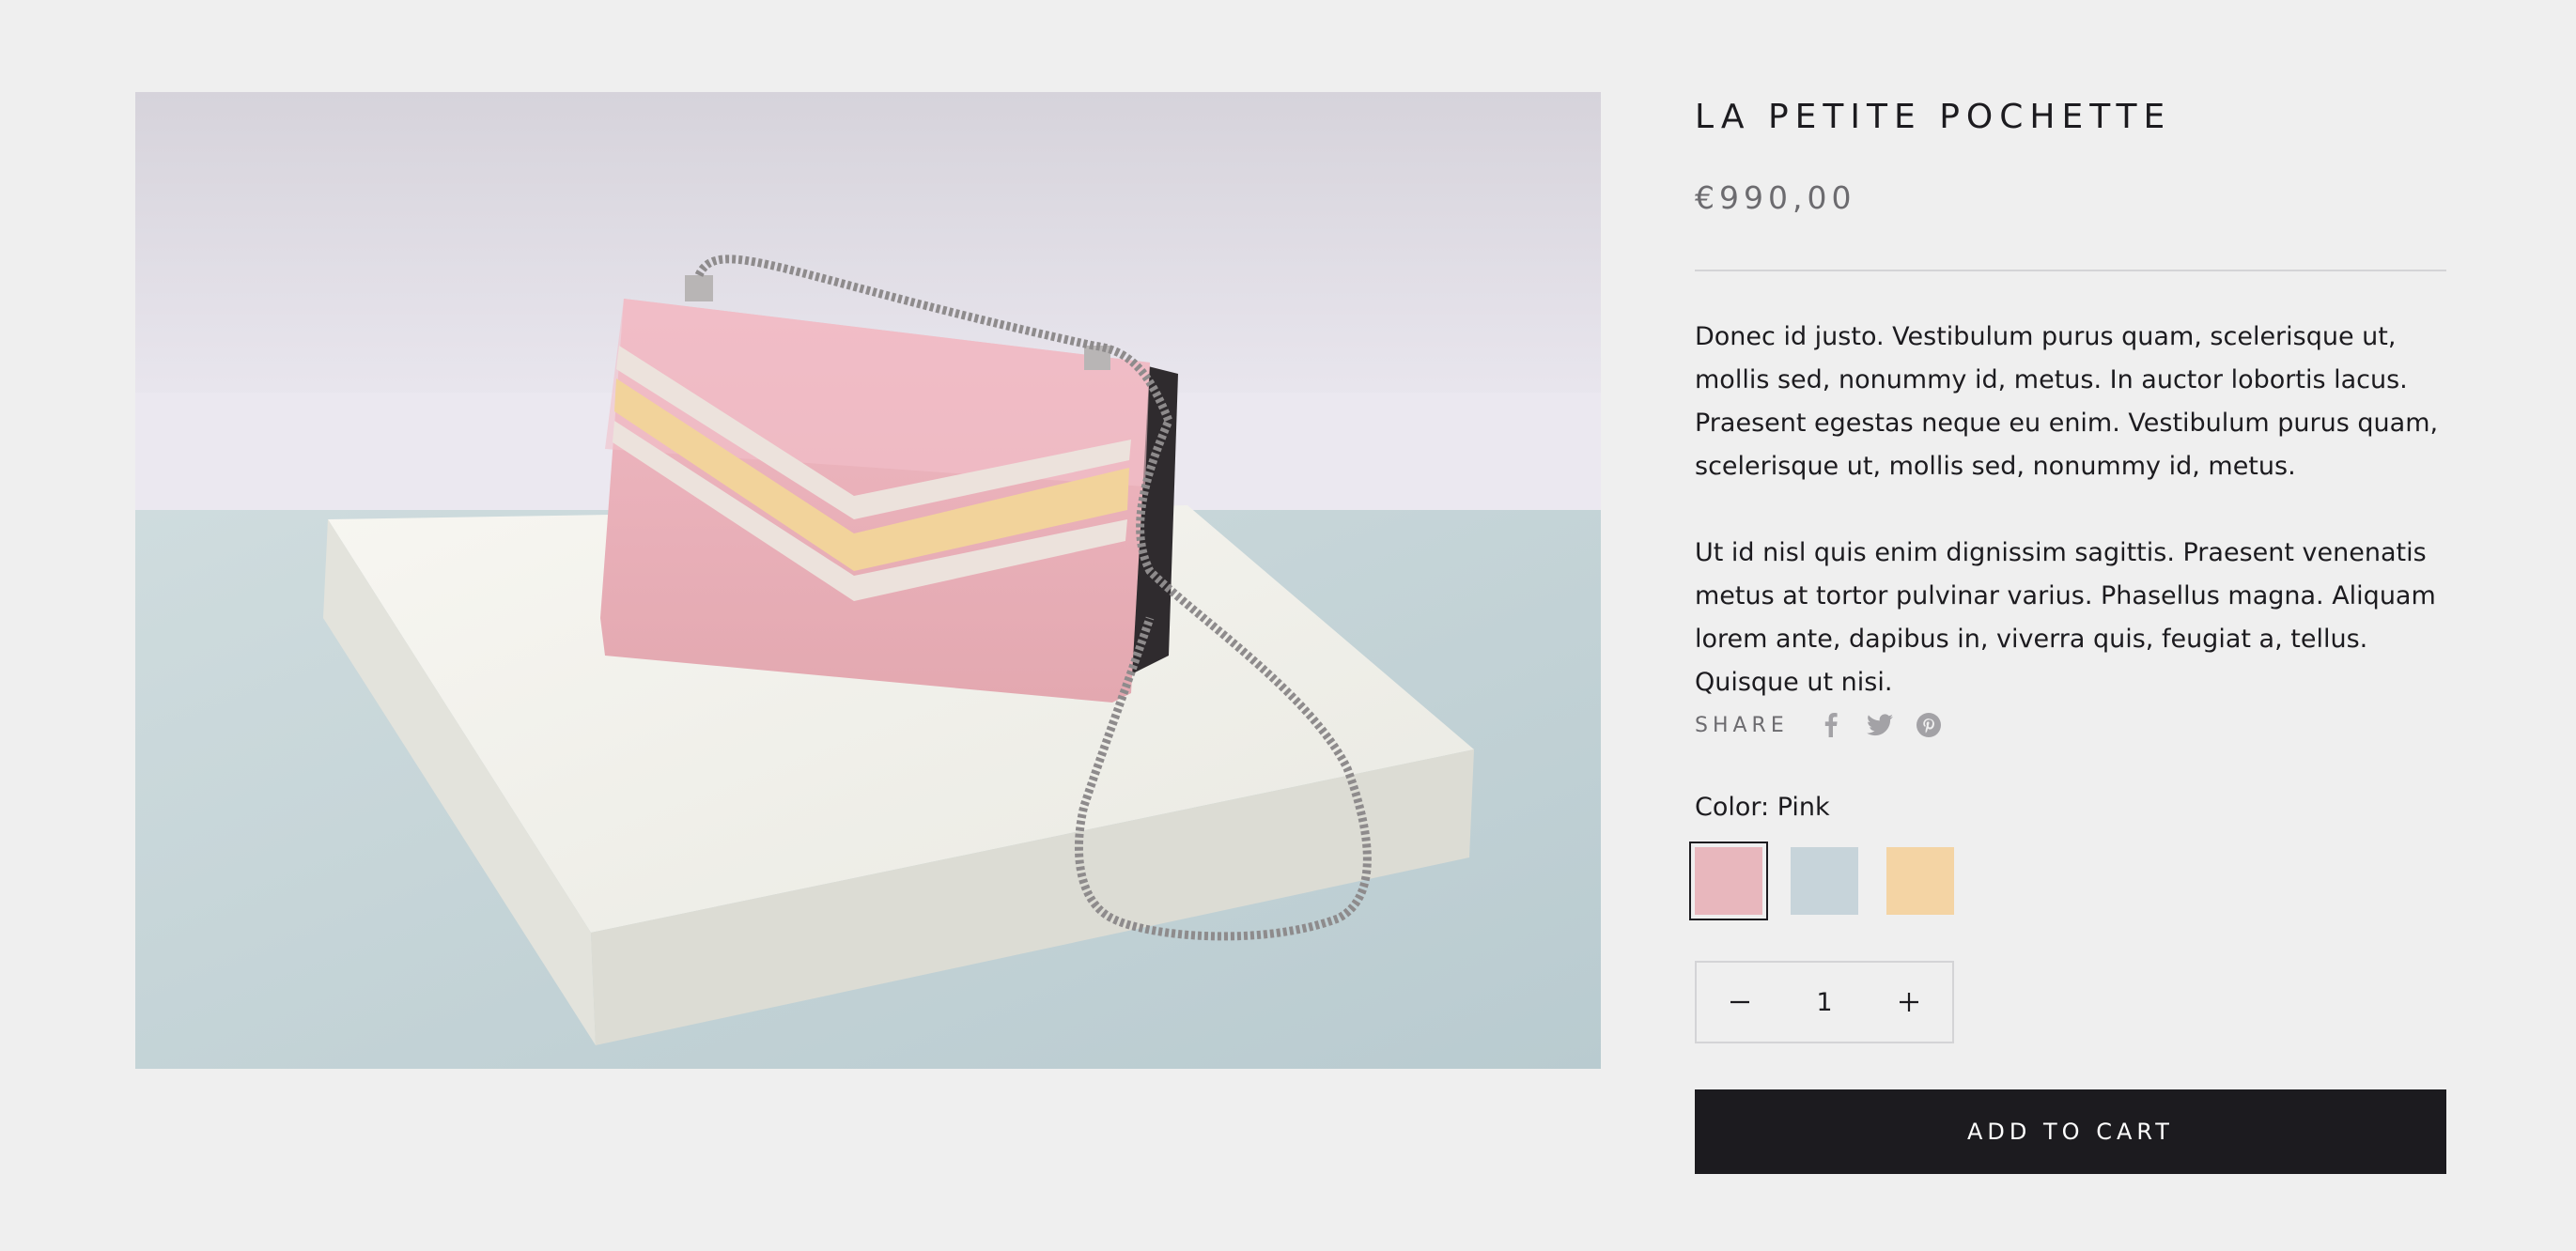  What do you see at coordinates (1929, 725) in the screenshot?
I see `pinterest-icon` at bounding box center [1929, 725].